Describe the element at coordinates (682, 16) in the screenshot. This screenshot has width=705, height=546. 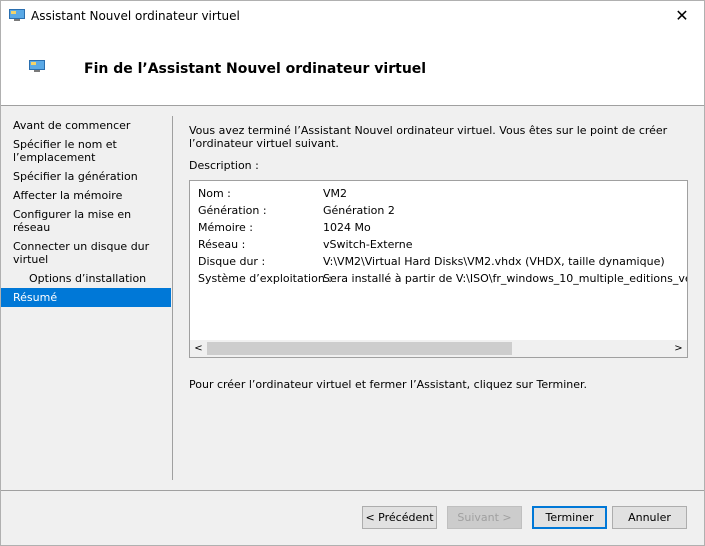
I see `close-icon: ✕` at that location.